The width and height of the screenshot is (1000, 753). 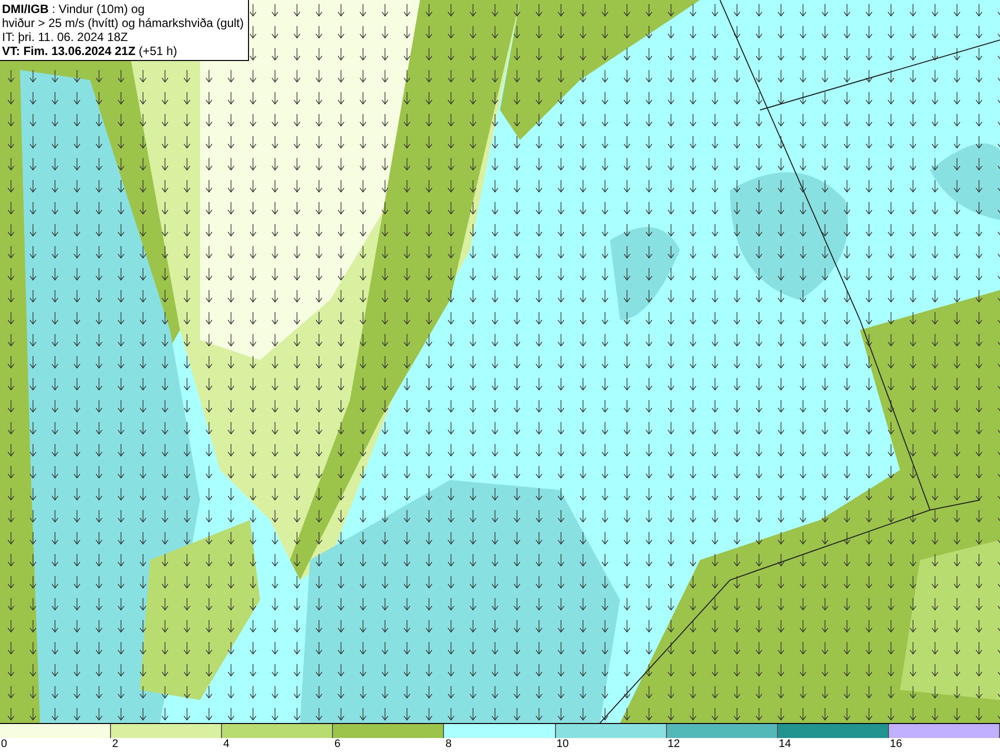 I want to click on header-text: DMI/IGB : Vindur (10m) og, so click(x=74, y=9).